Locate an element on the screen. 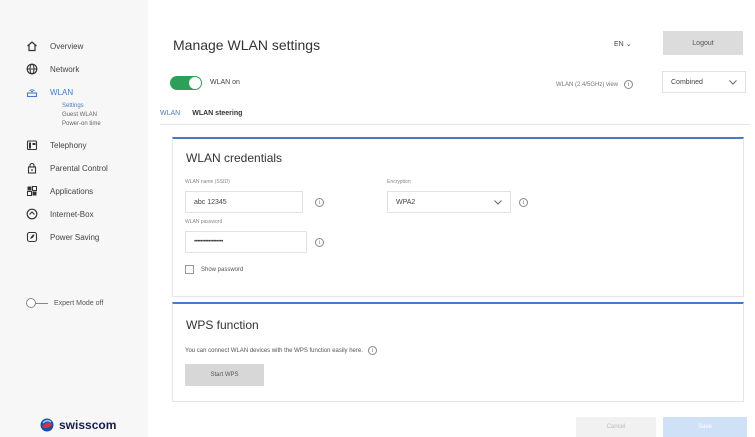 The image size is (755, 437). encryption-value: WPA2 is located at coordinates (406, 202).